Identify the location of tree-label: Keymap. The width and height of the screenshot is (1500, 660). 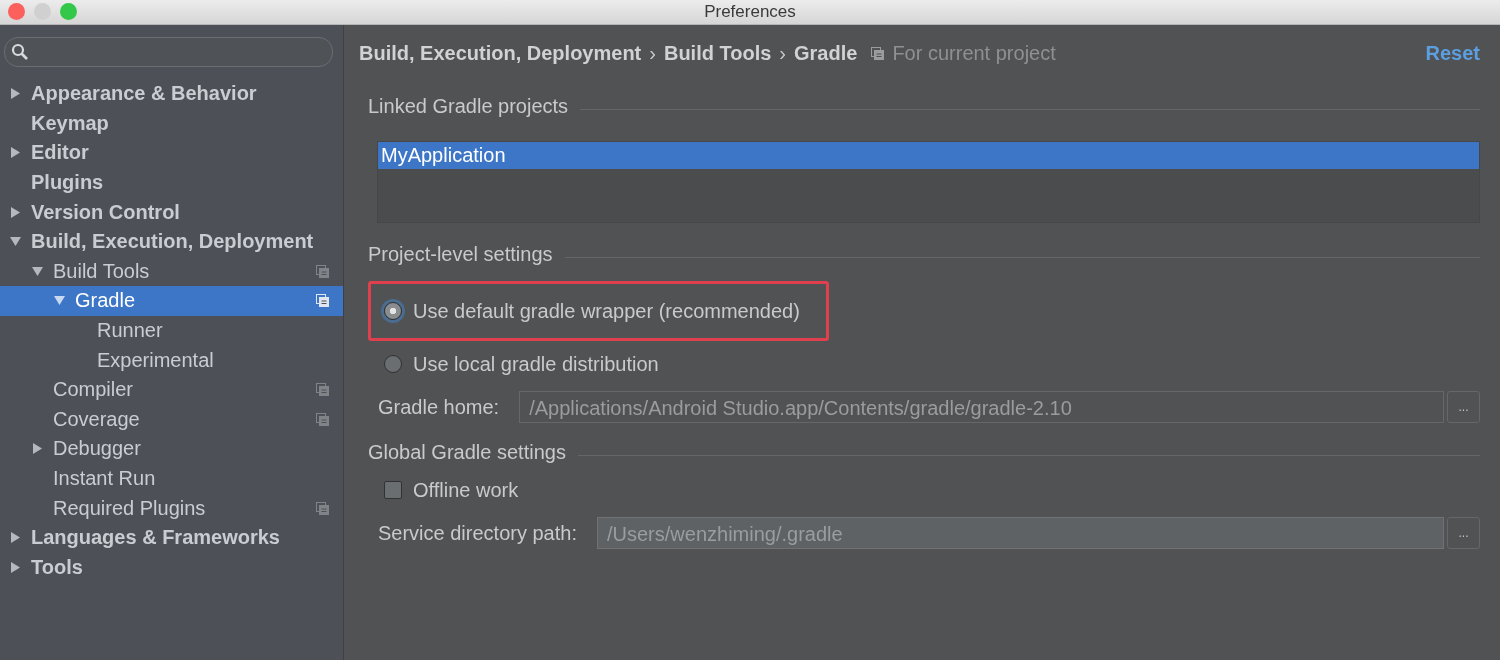
(70, 123).